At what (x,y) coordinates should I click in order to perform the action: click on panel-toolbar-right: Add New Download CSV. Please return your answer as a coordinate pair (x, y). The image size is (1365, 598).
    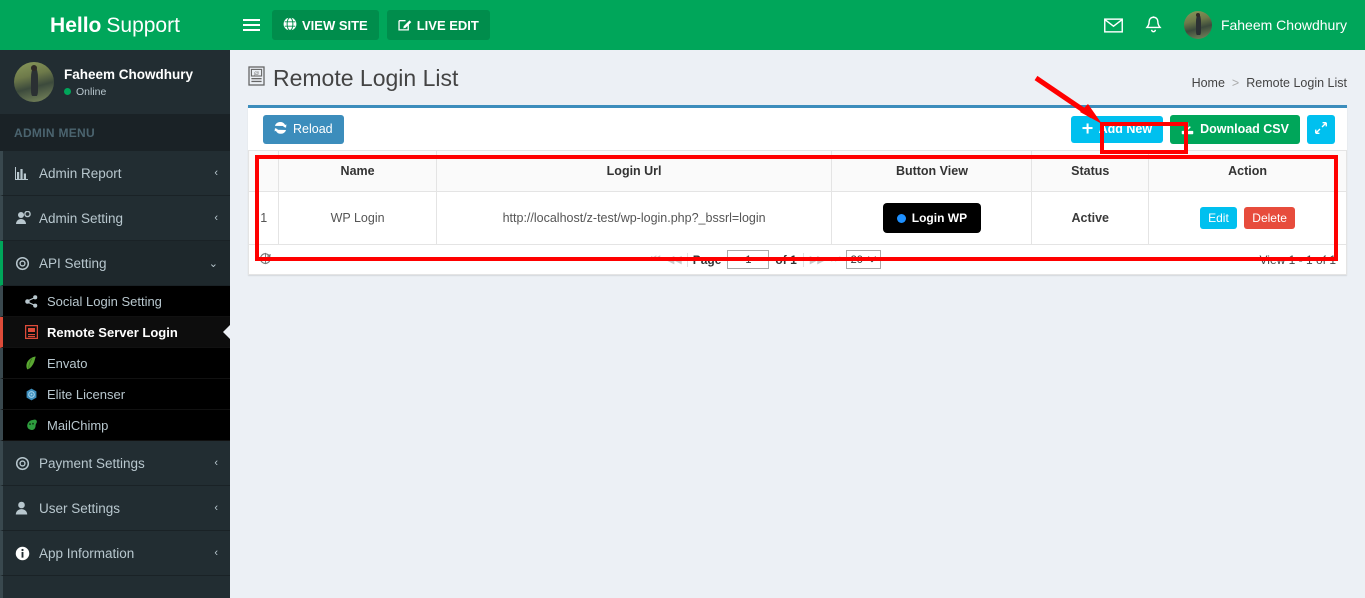
    Looking at the image, I should click on (1204, 129).